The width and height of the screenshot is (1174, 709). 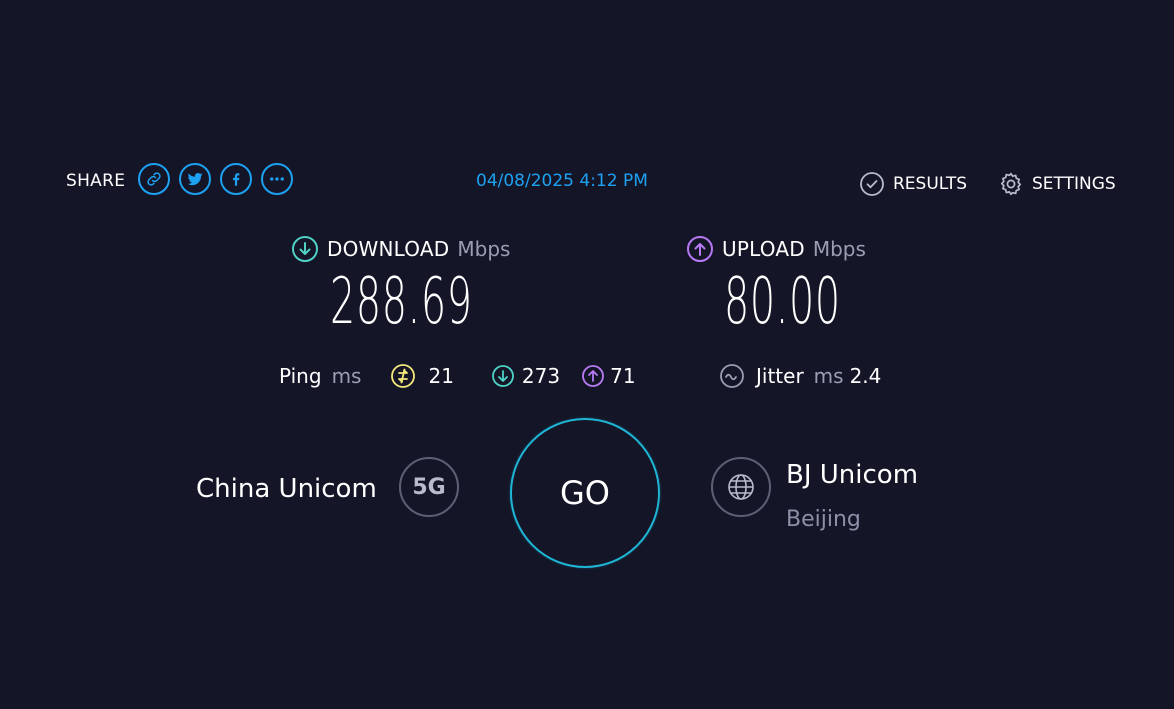 I want to click on check-circle-icon, so click(x=872, y=184).